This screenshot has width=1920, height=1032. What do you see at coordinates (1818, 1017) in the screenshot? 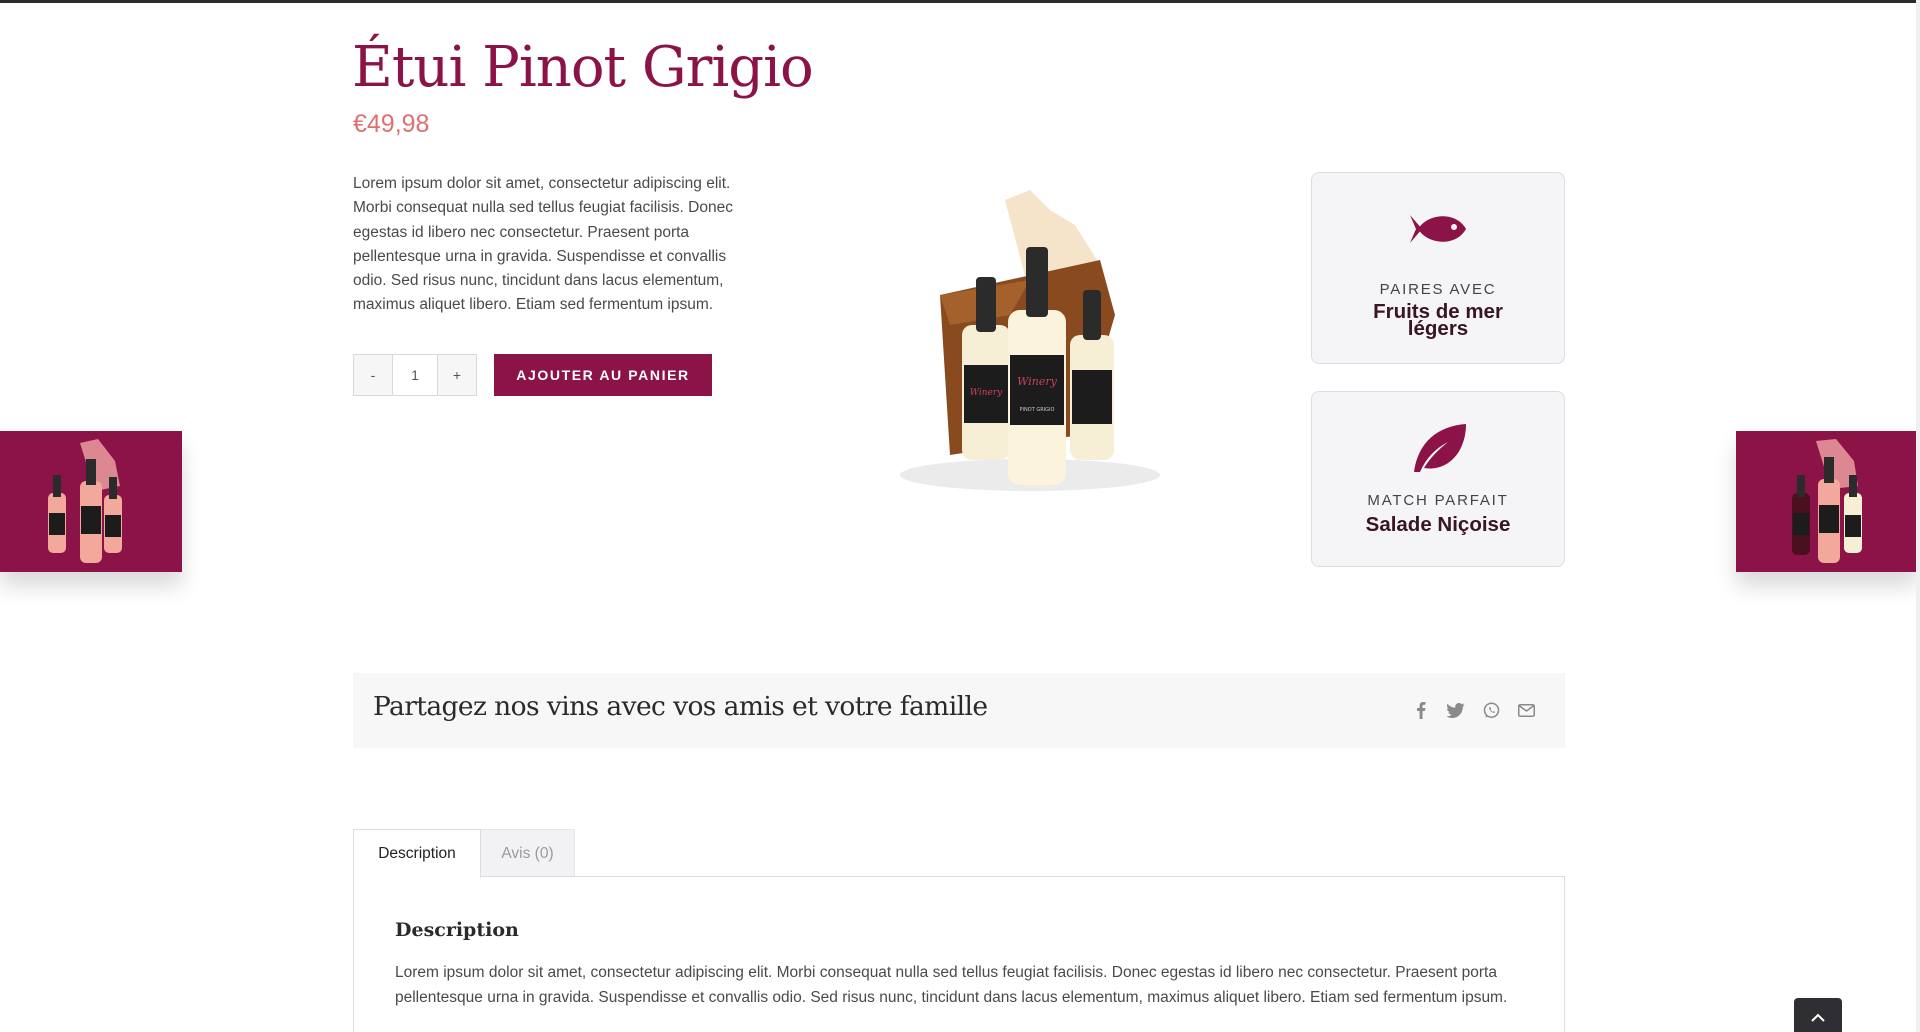
I see `chevron-up-icon` at bounding box center [1818, 1017].